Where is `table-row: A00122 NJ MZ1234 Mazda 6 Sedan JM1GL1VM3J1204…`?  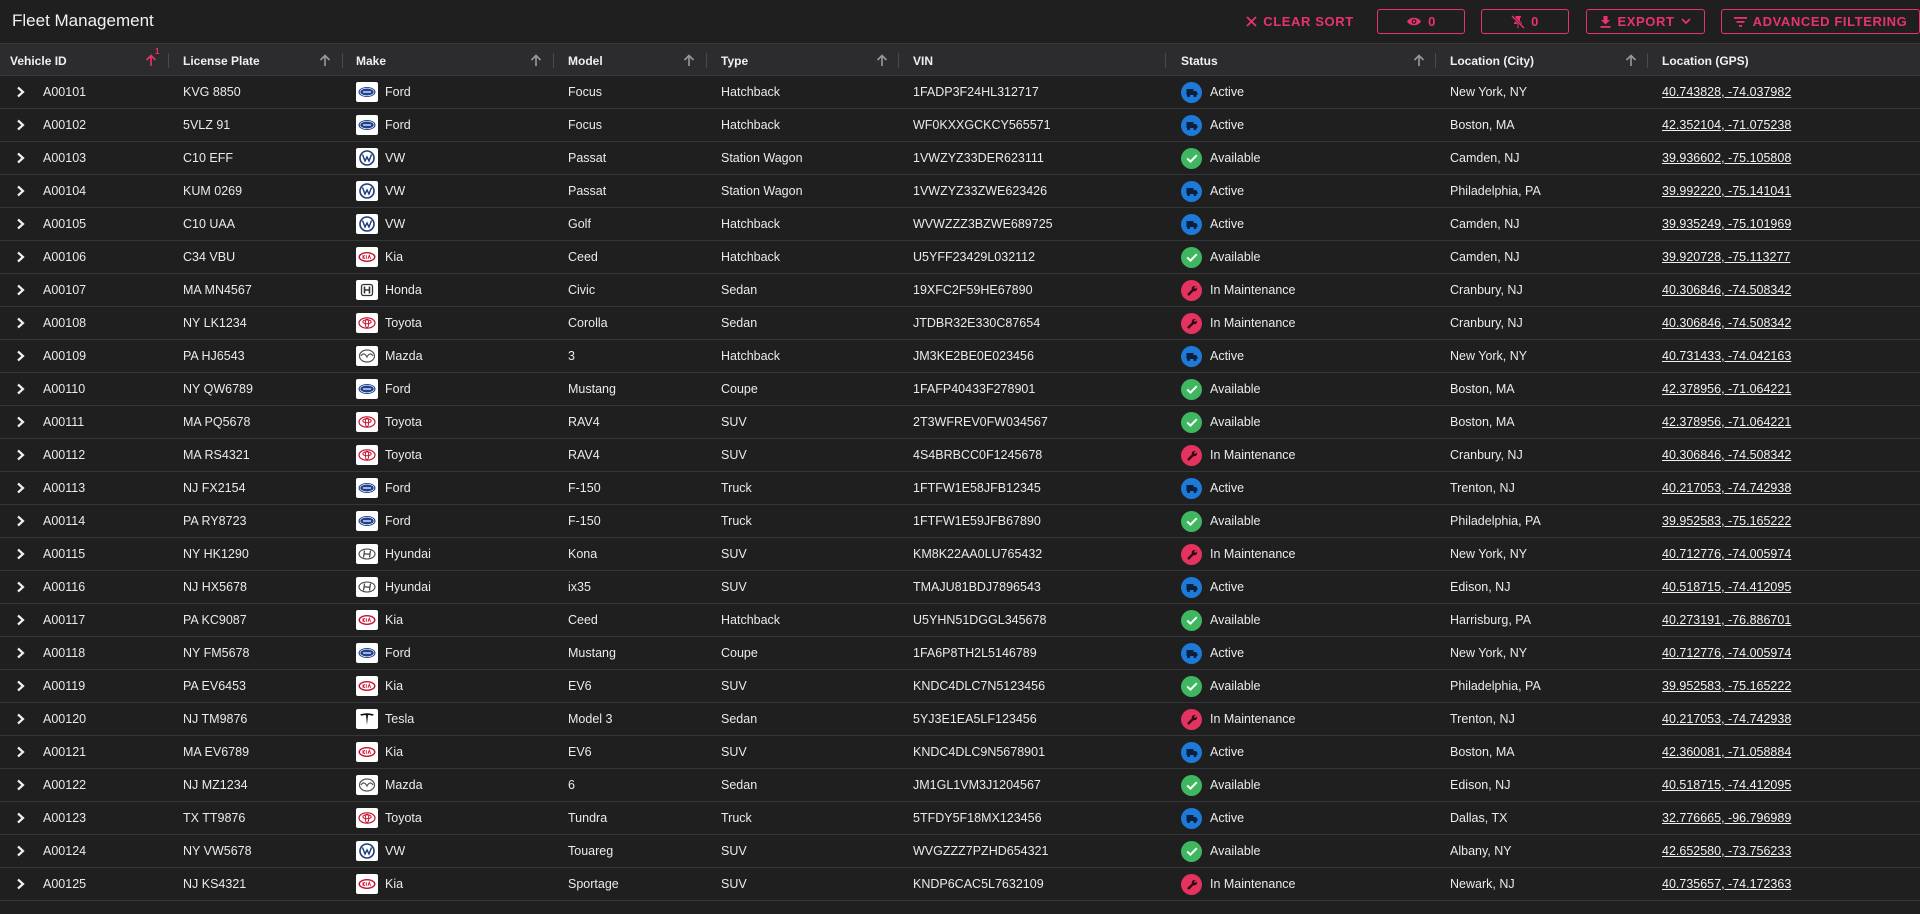 table-row: A00122 NJ MZ1234 Mazda 6 Sedan JM1GL1VM3J1204… is located at coordinates (960, 785).